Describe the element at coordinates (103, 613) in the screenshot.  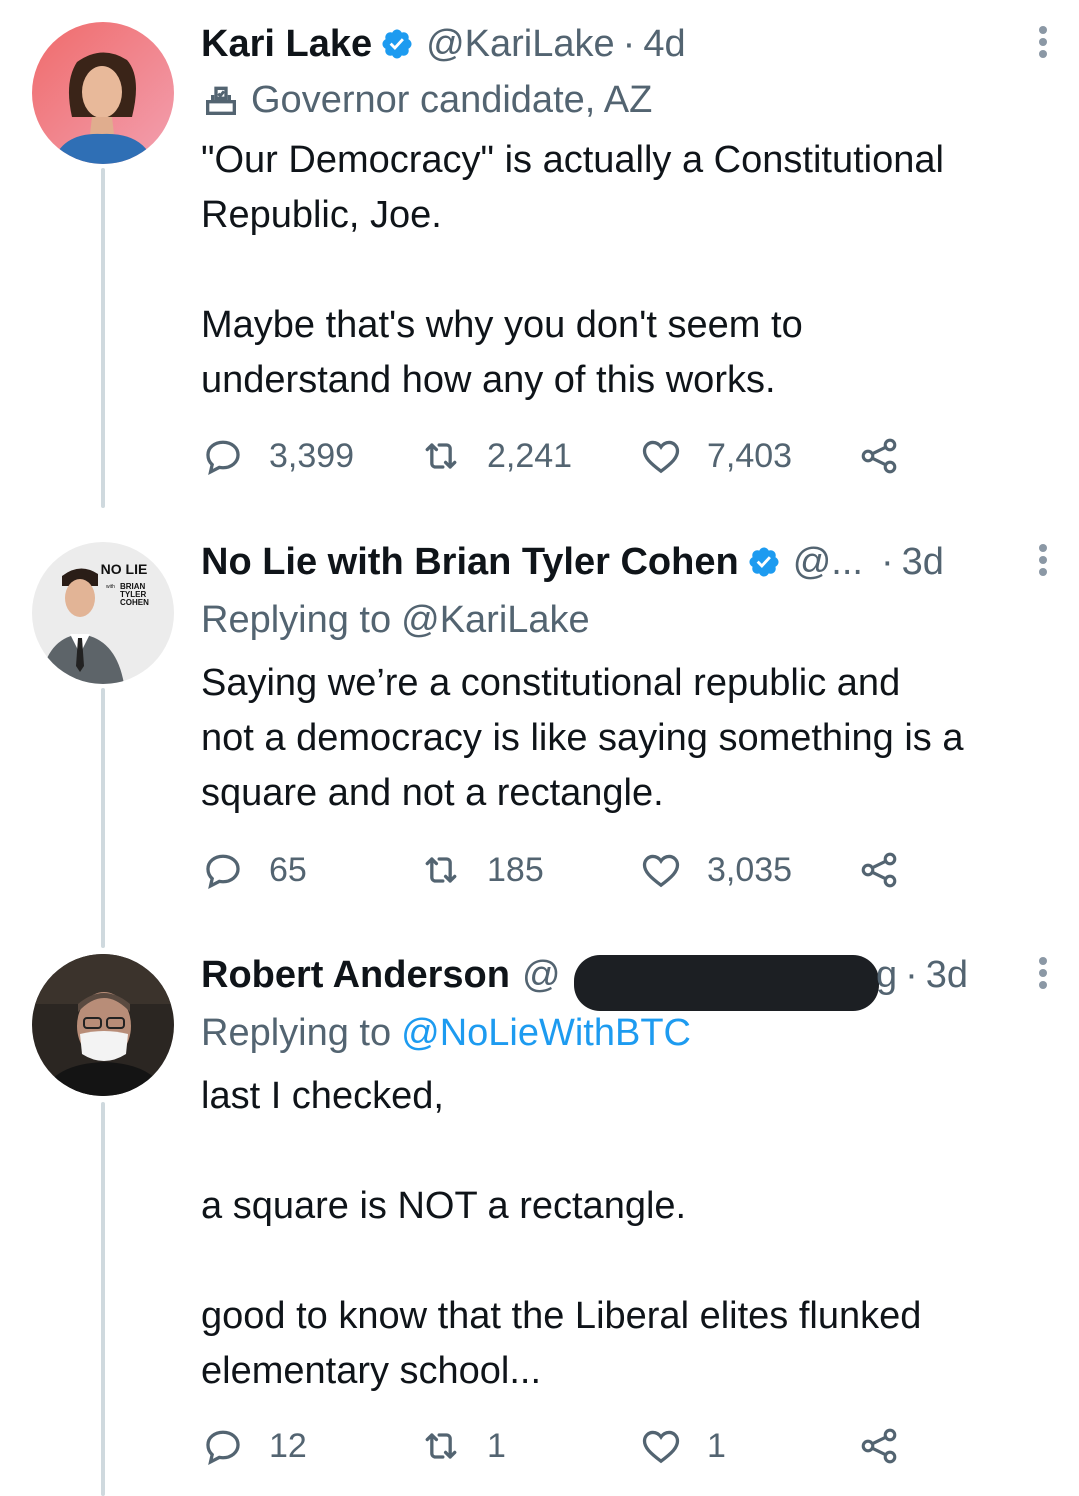
I see `avatar: NO LIE with BRIAN TYLER COHEN` at that location.